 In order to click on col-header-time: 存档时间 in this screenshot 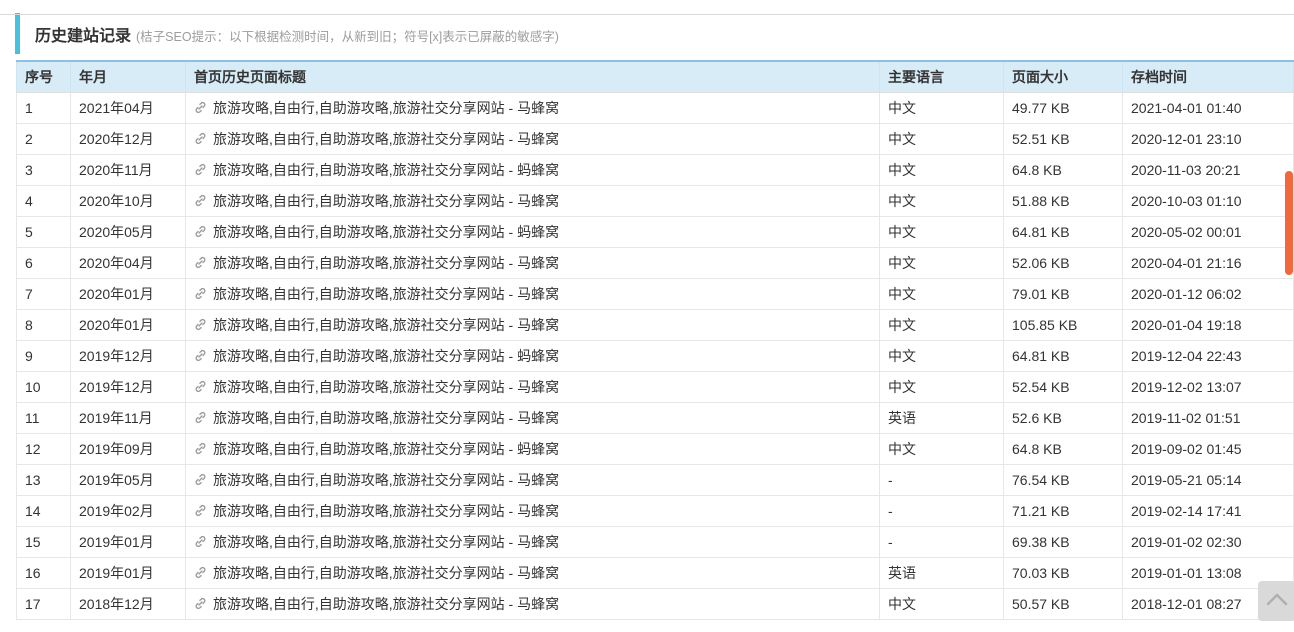, I will do `click(1208, 76)`.